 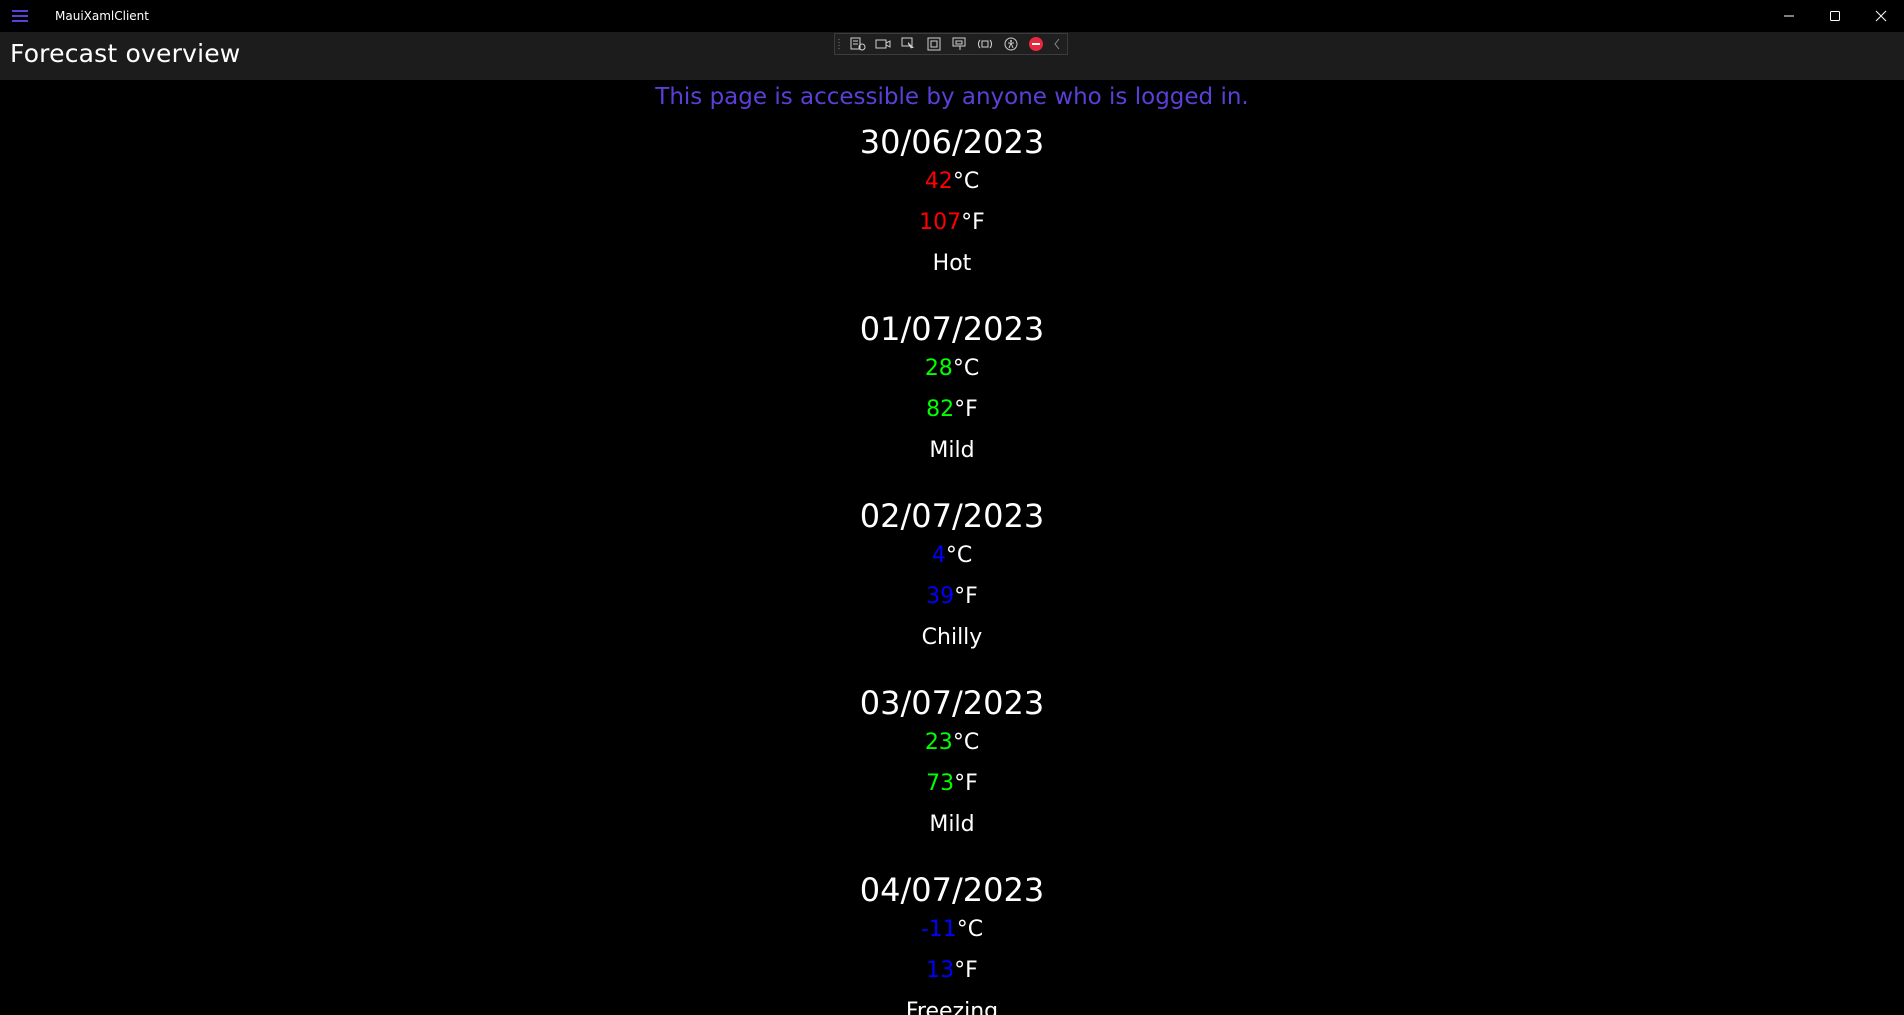 I want to click on temp-c-value: 4, so click(x=938, y=555).